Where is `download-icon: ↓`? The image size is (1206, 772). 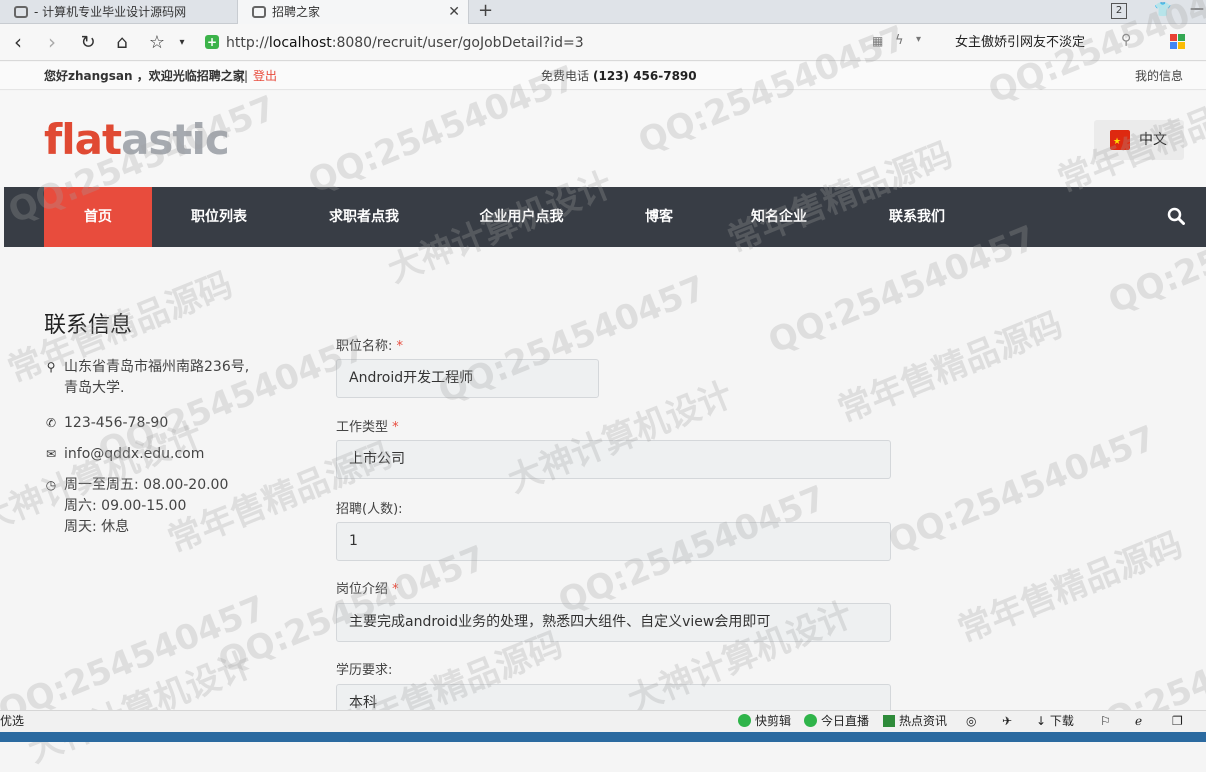
download-icon: ↓ is located at coordinates (1043, 721).